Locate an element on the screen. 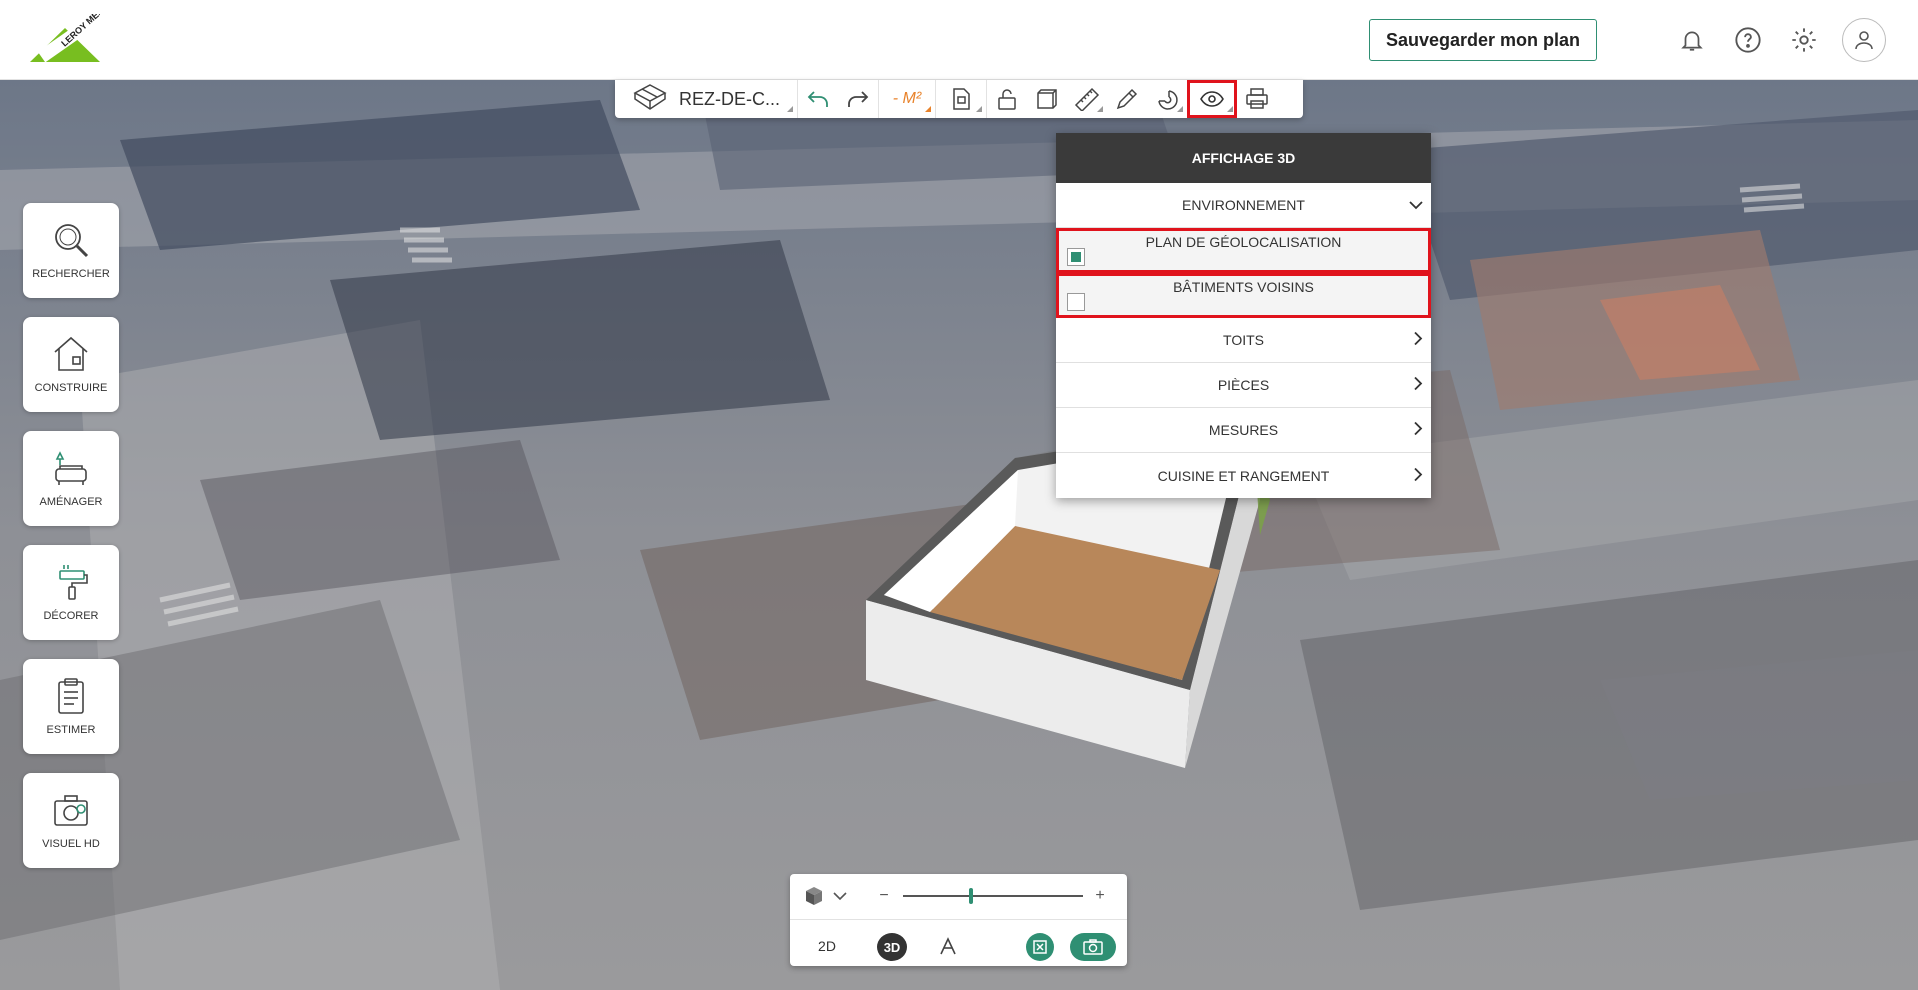  section-label: CUISINE ET RANGEMENT is located at coordinates (1243, 475).